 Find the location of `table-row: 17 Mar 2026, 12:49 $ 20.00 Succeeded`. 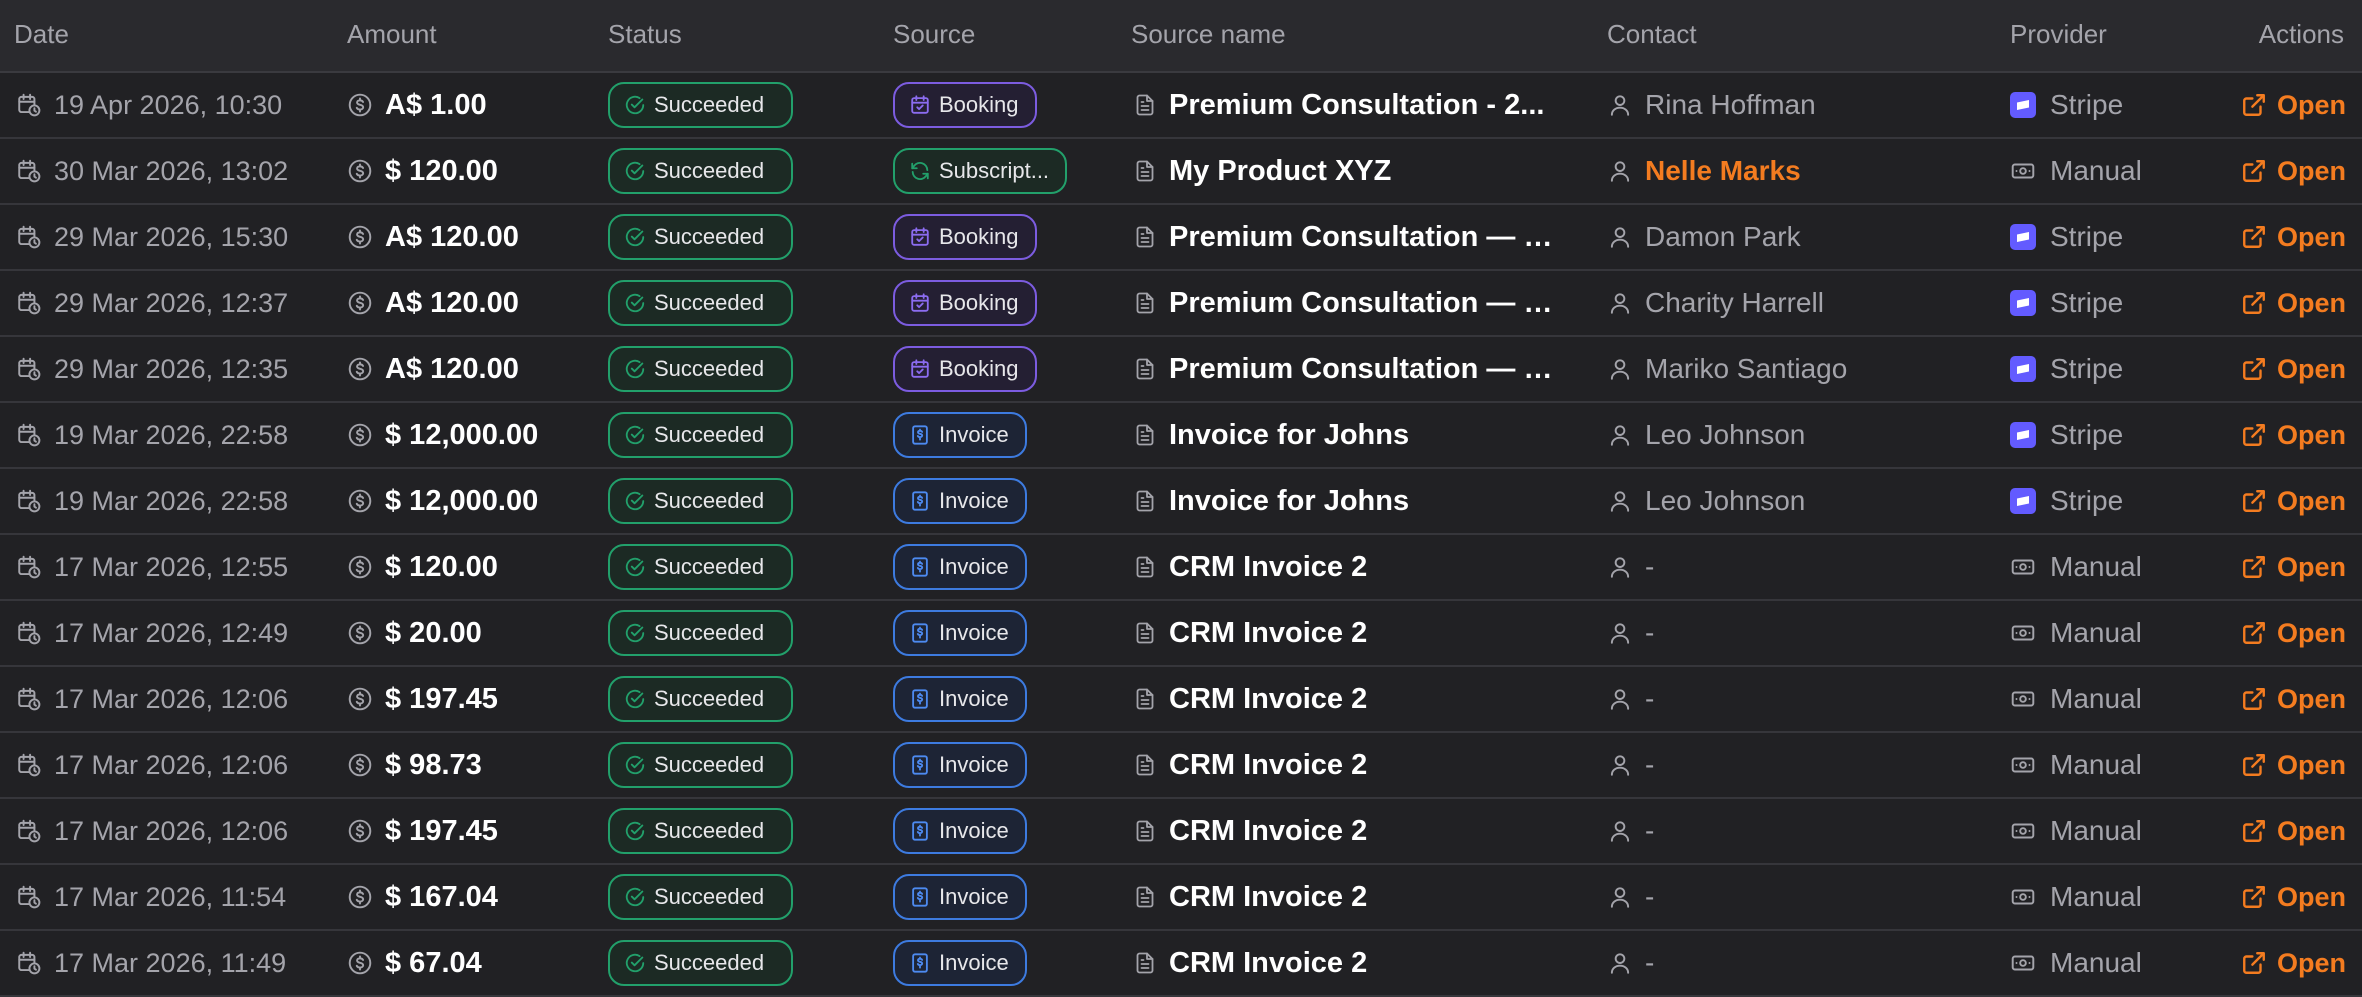

table-row: 17 Mar 2026, 12:49 $ 20.00 Succeeded is located at coordinates (1181, 634).